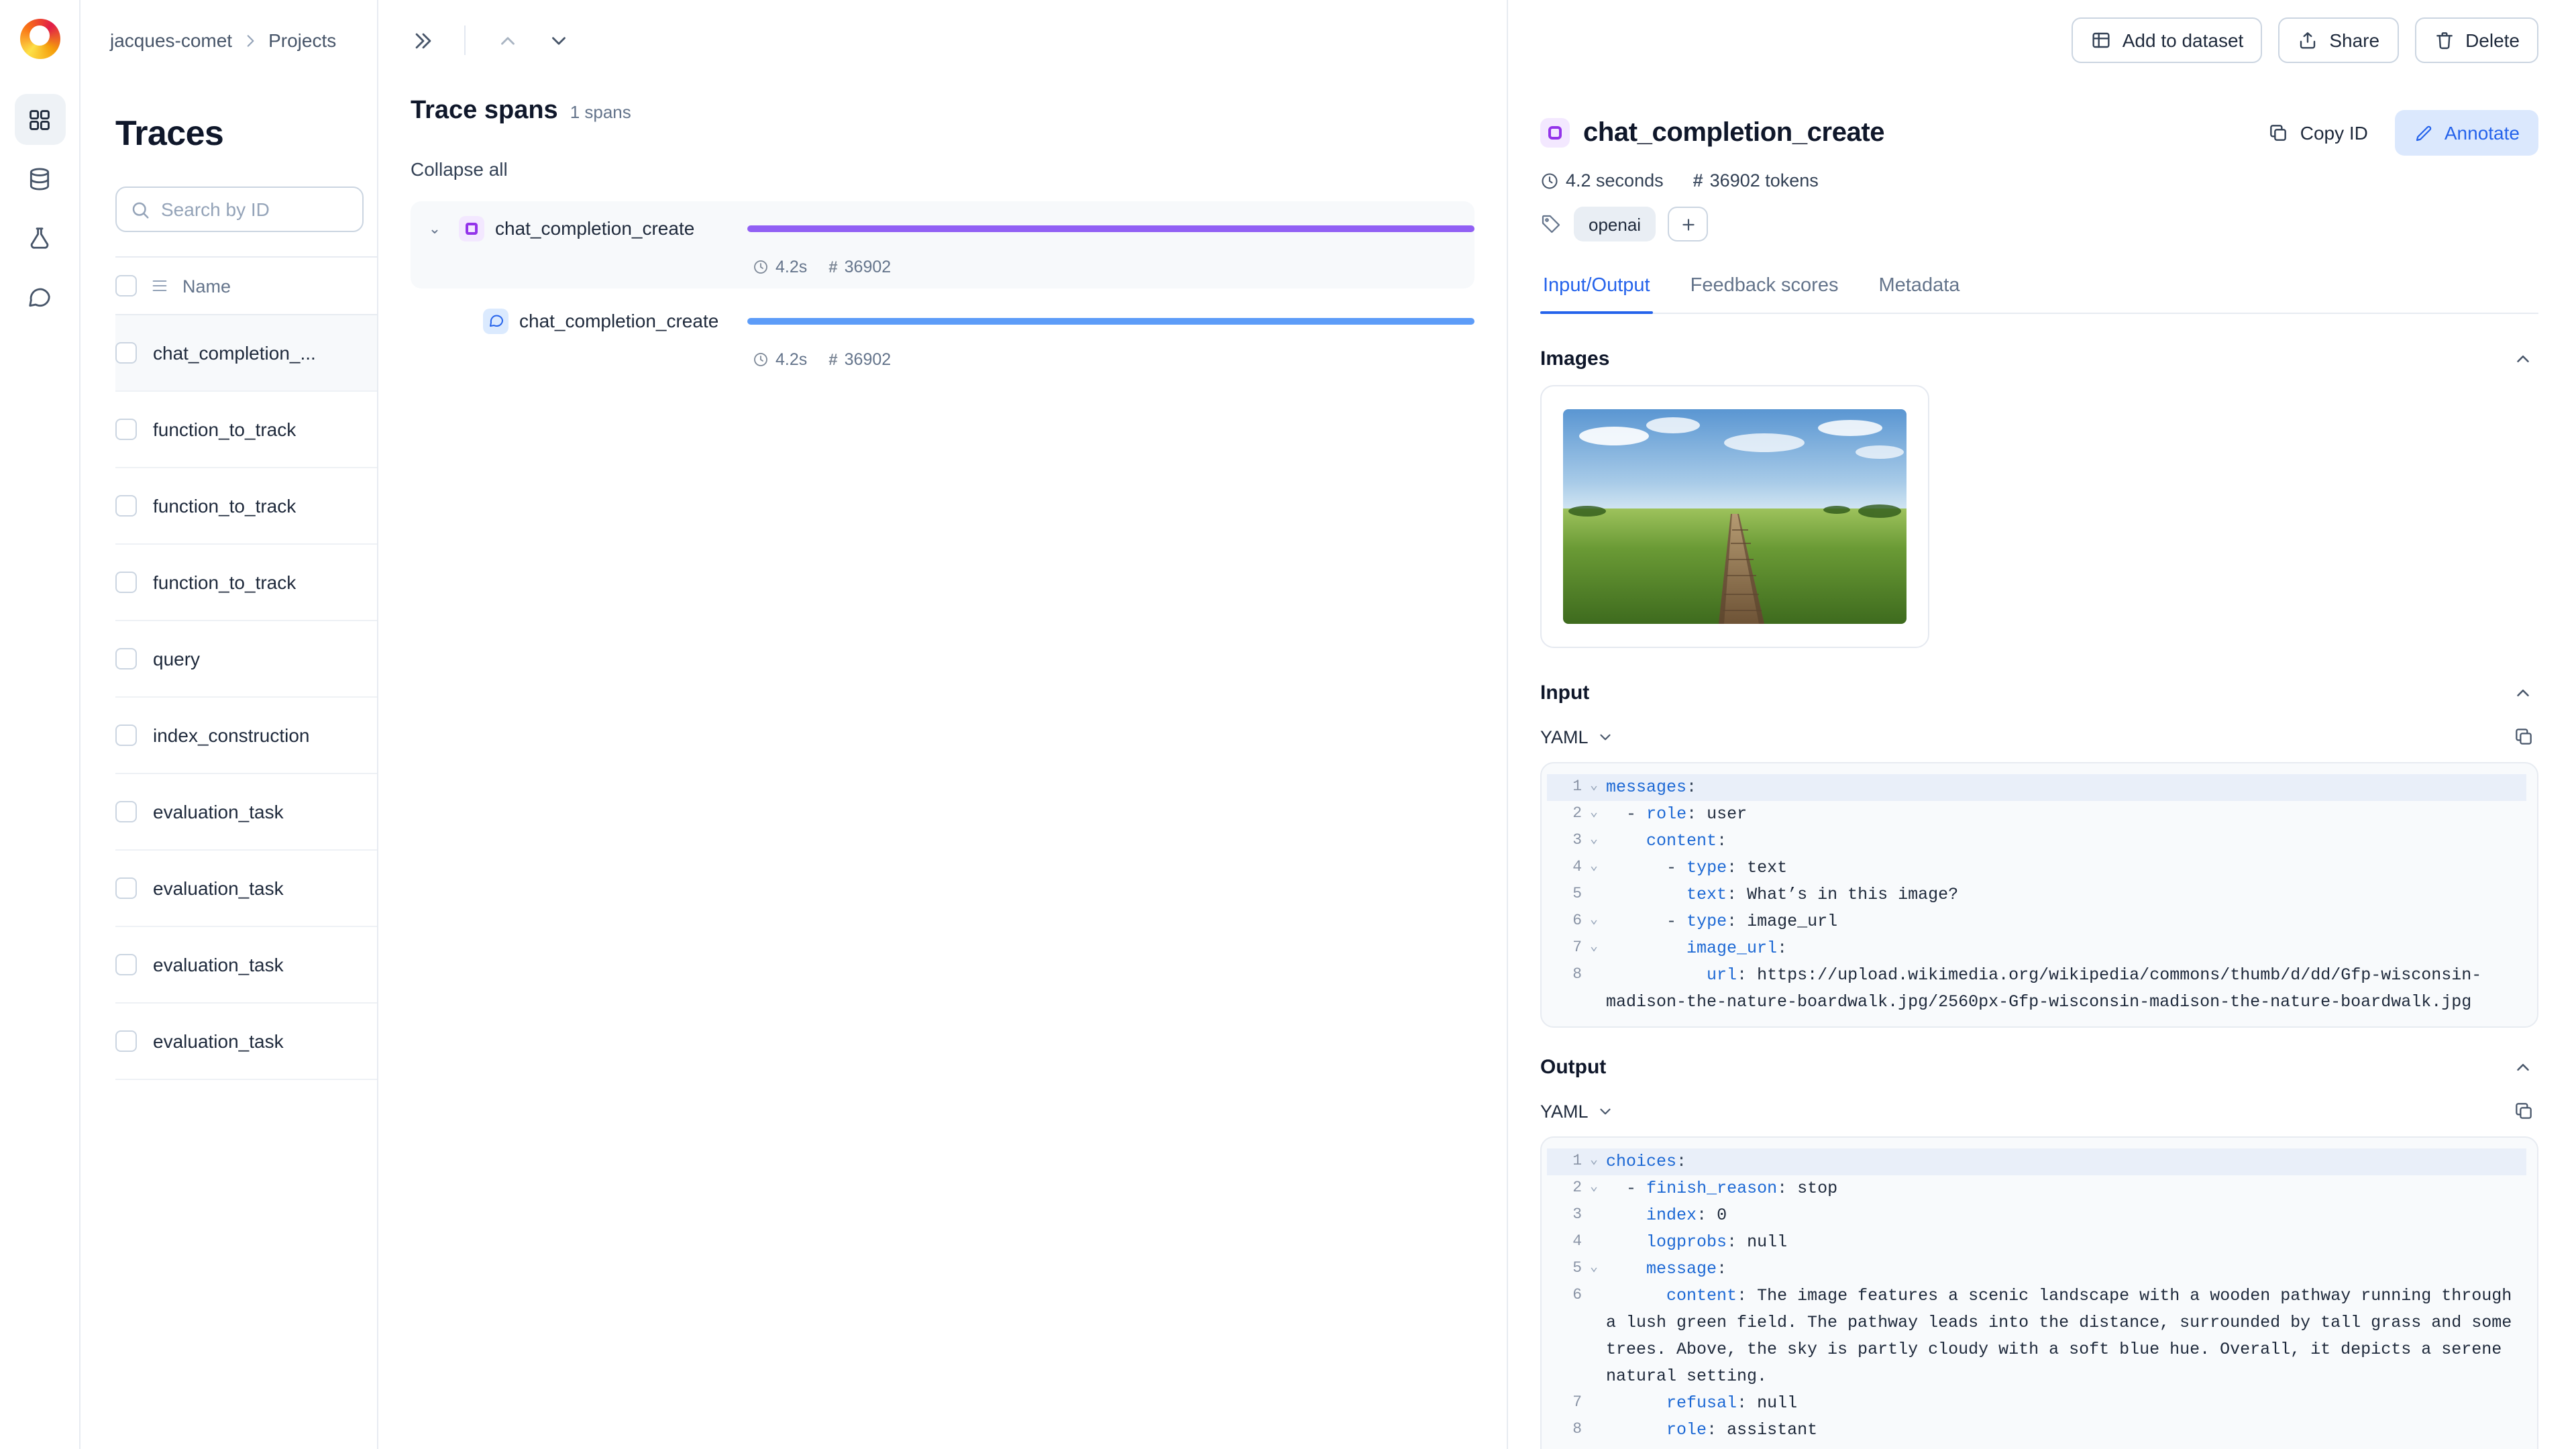  What do you see at coordinates (302, 40) in the screenshot?
I see `breadcrumb-section: Projects` at bounding box center [302, 40].